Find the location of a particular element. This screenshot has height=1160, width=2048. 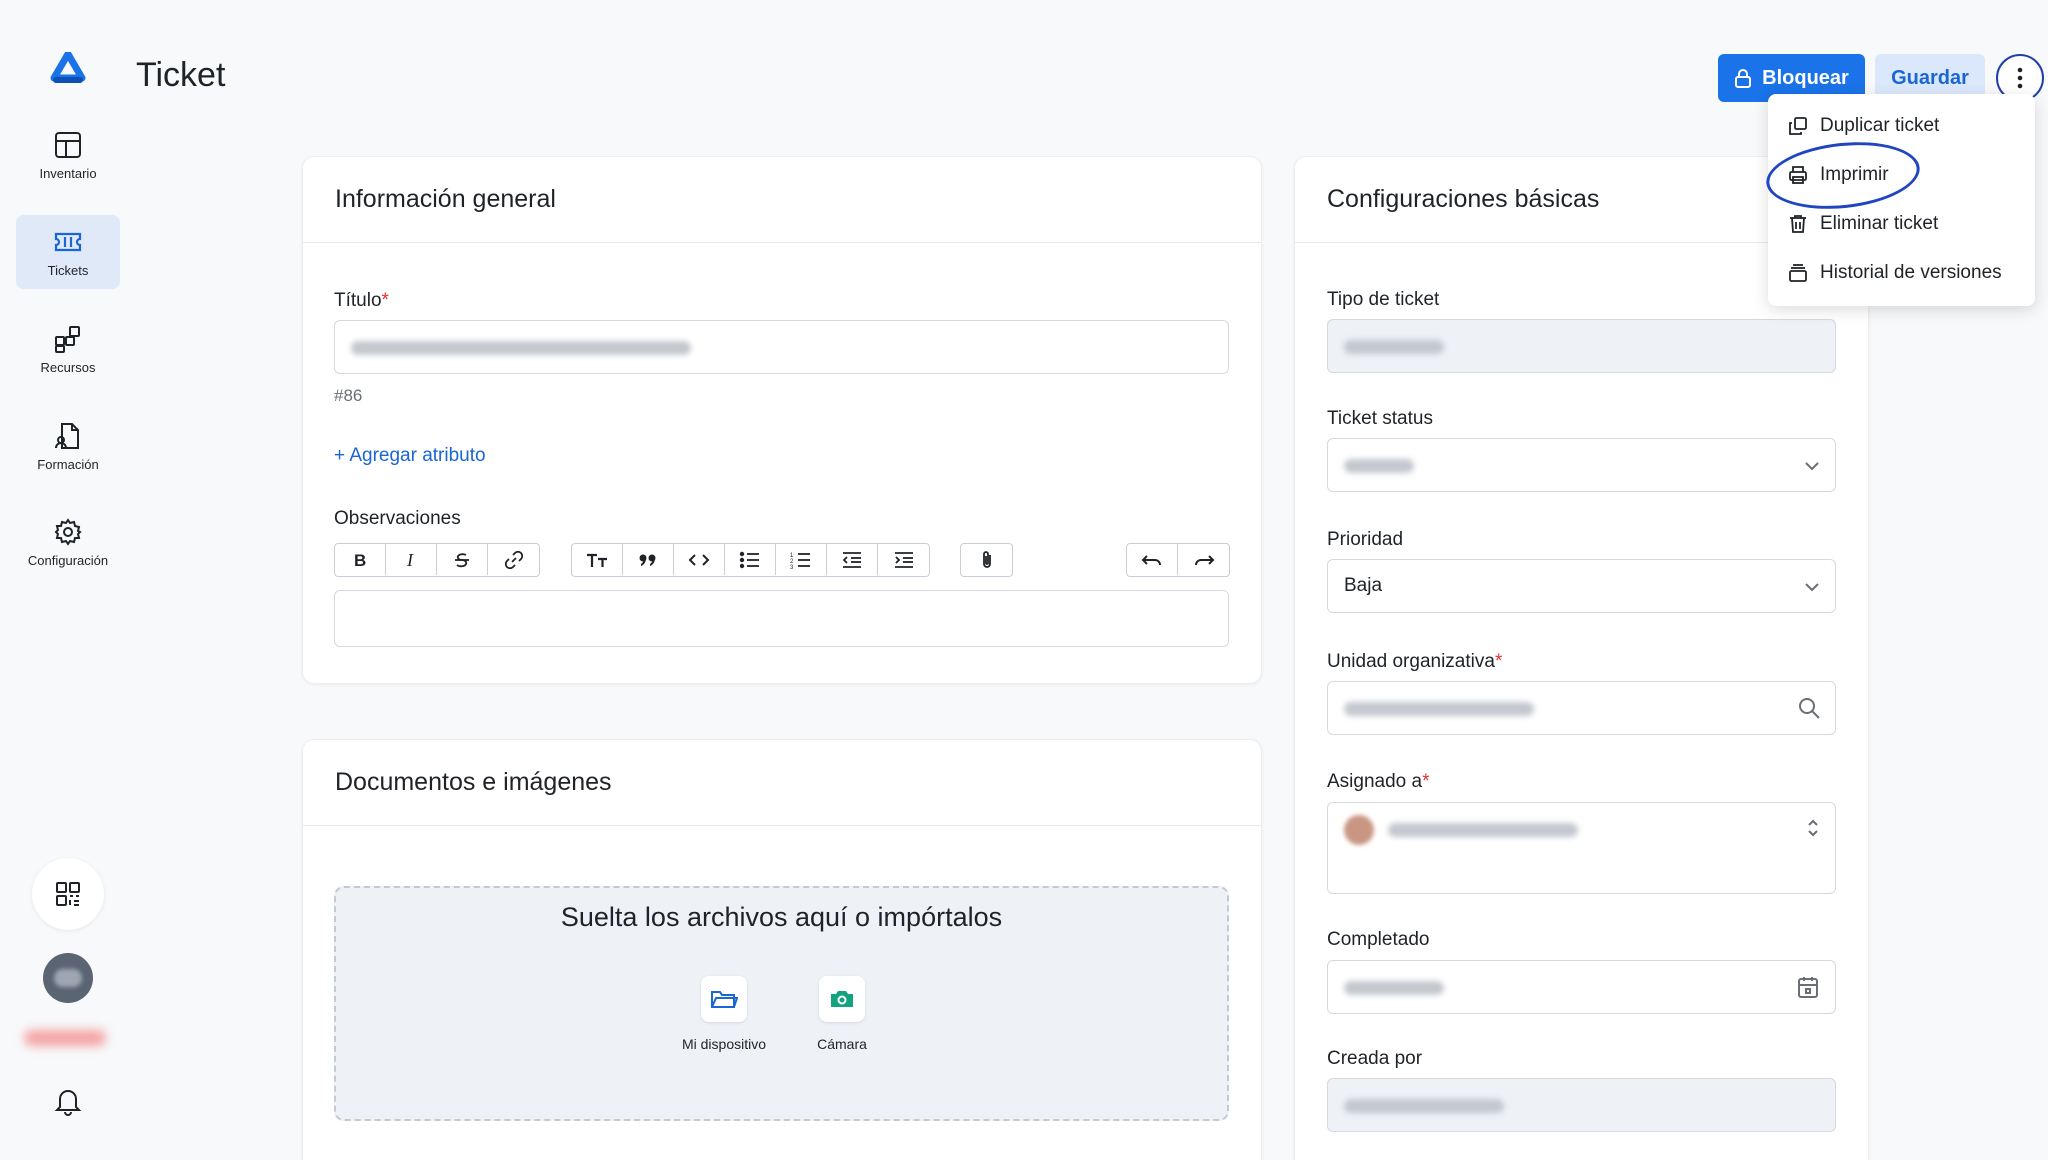

sidebar-item-recursos: Recursos is located at coordinates (68, 349).